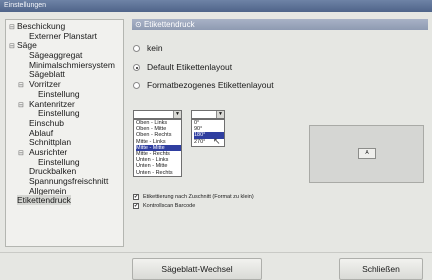 This screenshot has width=432, height=280. Describe the element at coordinates (136, 197) in the screenshot. I see `checkbox-label-after-cut-box: ✔` at that location.